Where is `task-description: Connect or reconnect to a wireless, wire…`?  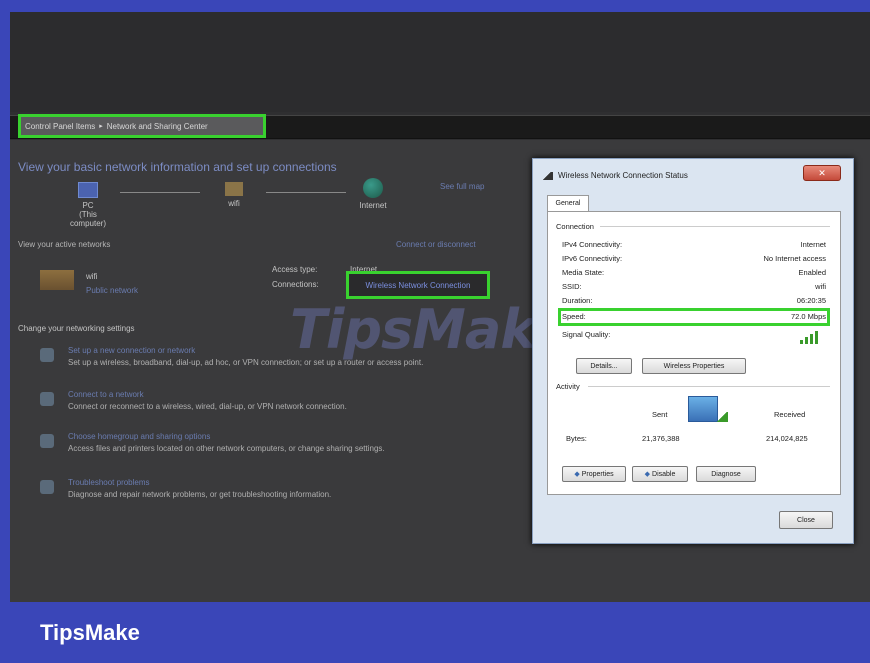 task-description: Connect or reconnect to a wireless, wire… is located at coordinates (207, 406).